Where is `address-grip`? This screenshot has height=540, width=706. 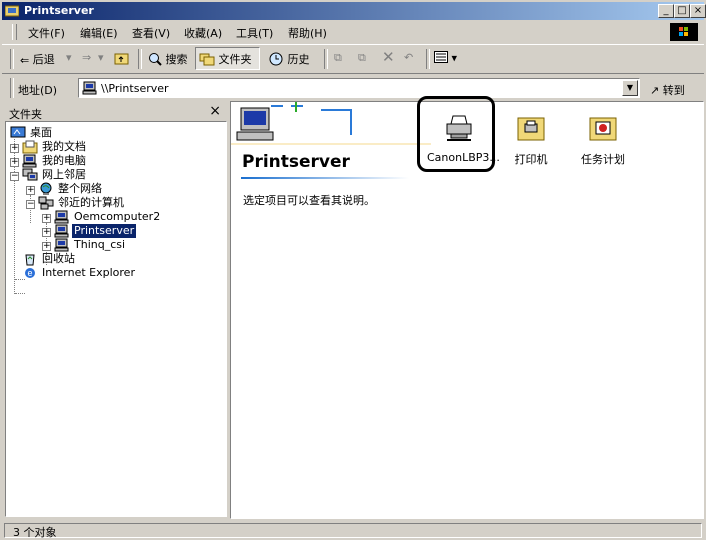 address-grip is located at coordinates (12, 88).